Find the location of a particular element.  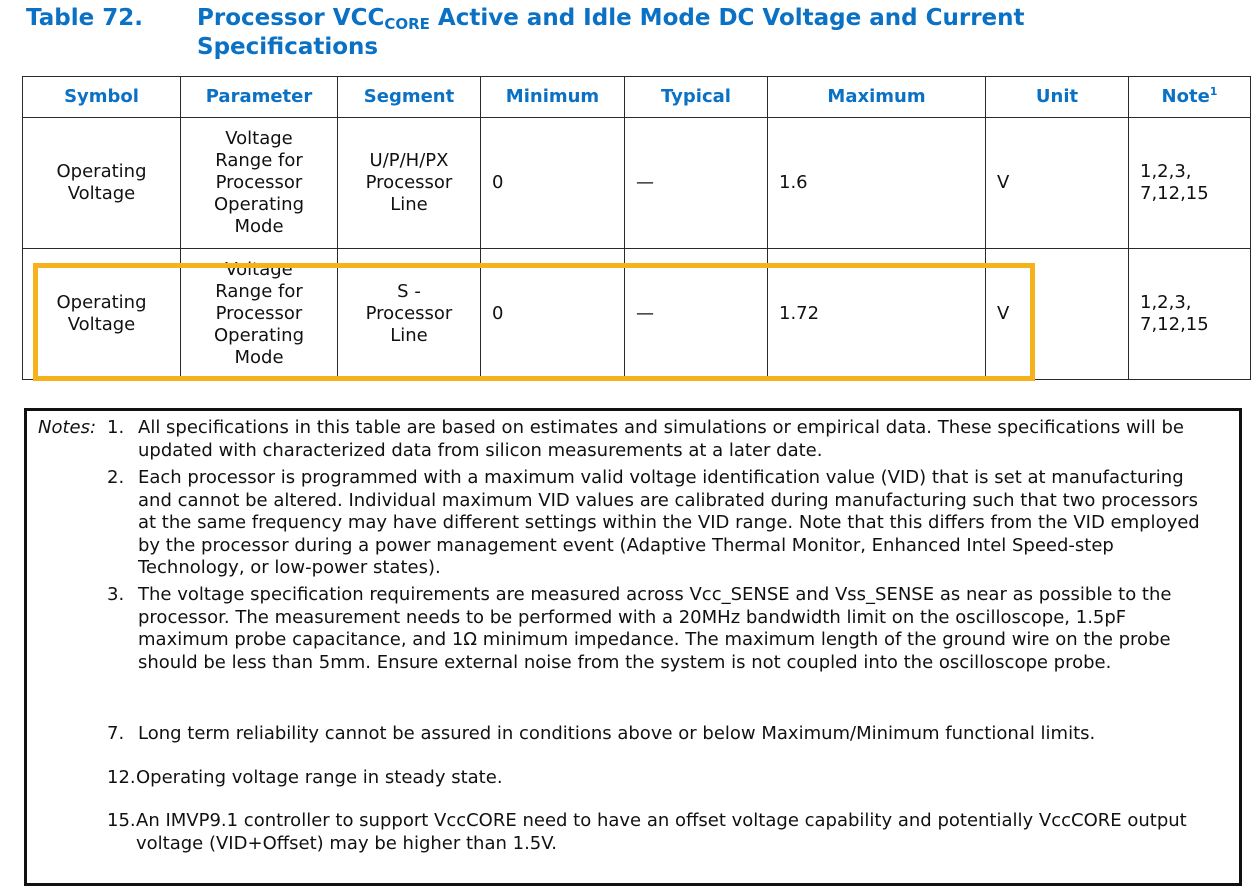

header-maximum: Maximum is located at coordinates (876, 97).